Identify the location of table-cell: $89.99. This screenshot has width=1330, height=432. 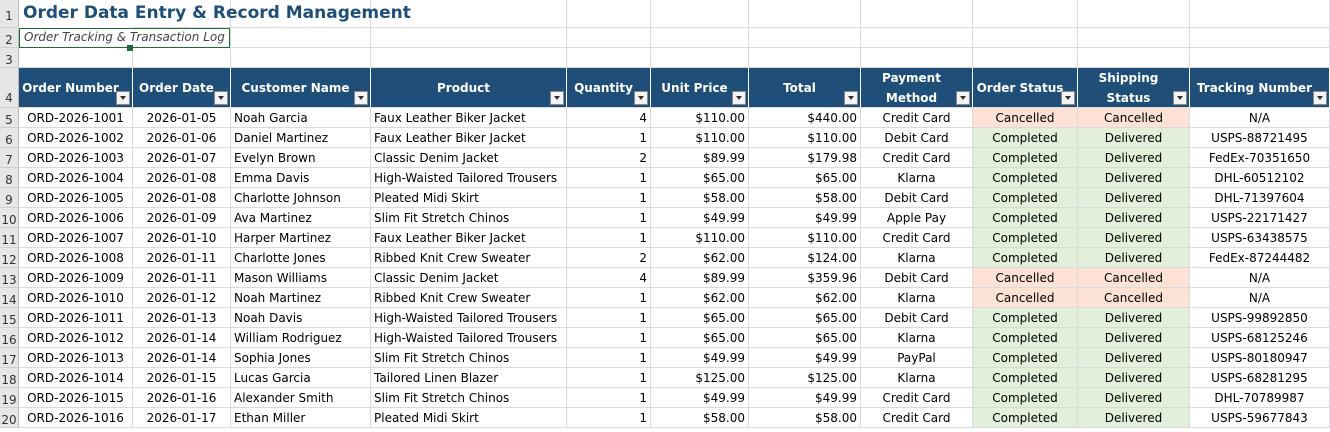
(700, 158).